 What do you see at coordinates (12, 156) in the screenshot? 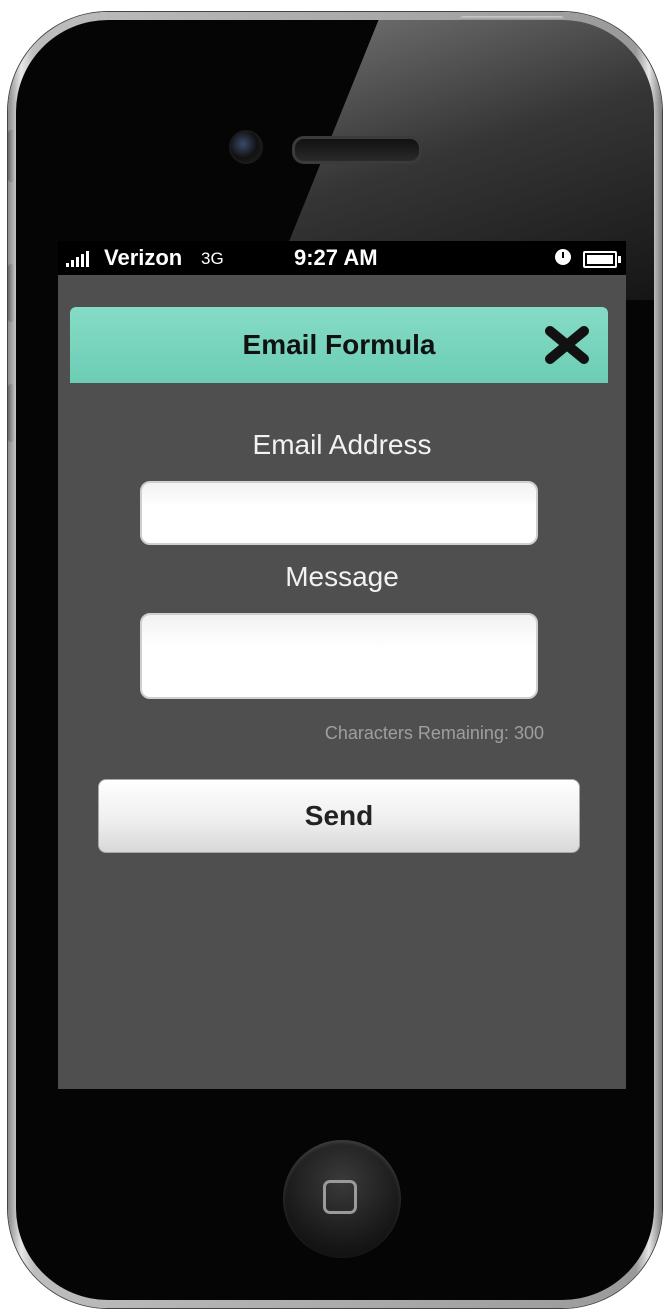
I see `mute-switch` at bounding box center [12, 156].